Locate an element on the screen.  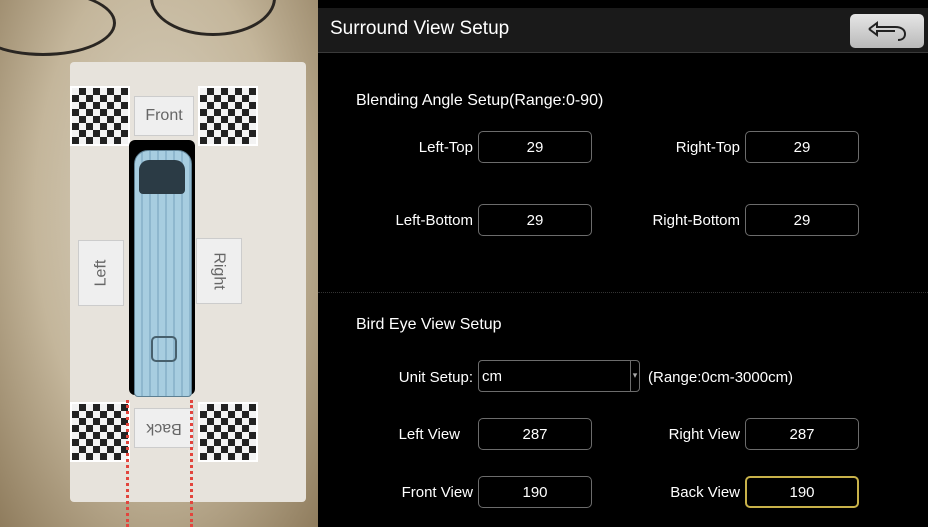
right-mat-label: Right is located at coordinates (219, 271).